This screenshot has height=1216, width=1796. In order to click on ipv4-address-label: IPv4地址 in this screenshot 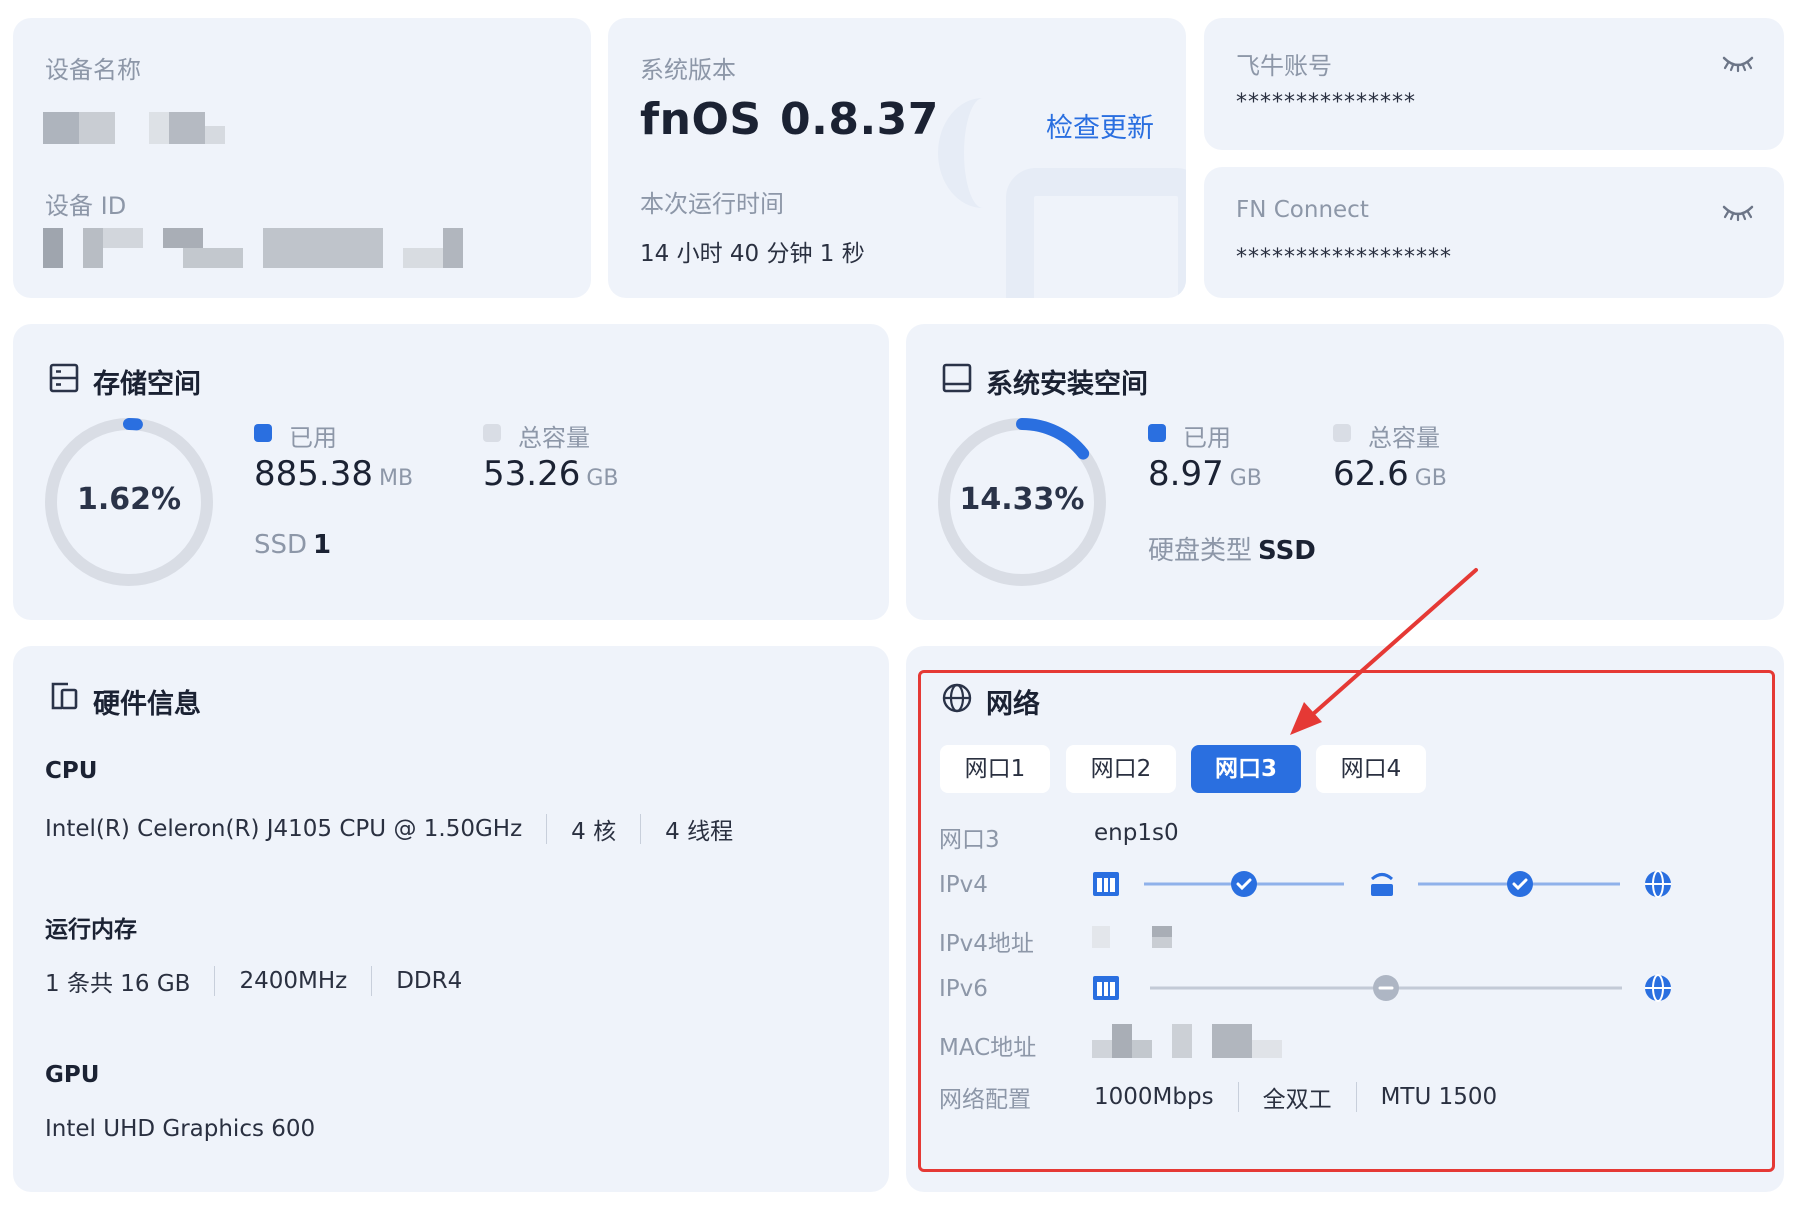, I will do `click(986, 944)`.